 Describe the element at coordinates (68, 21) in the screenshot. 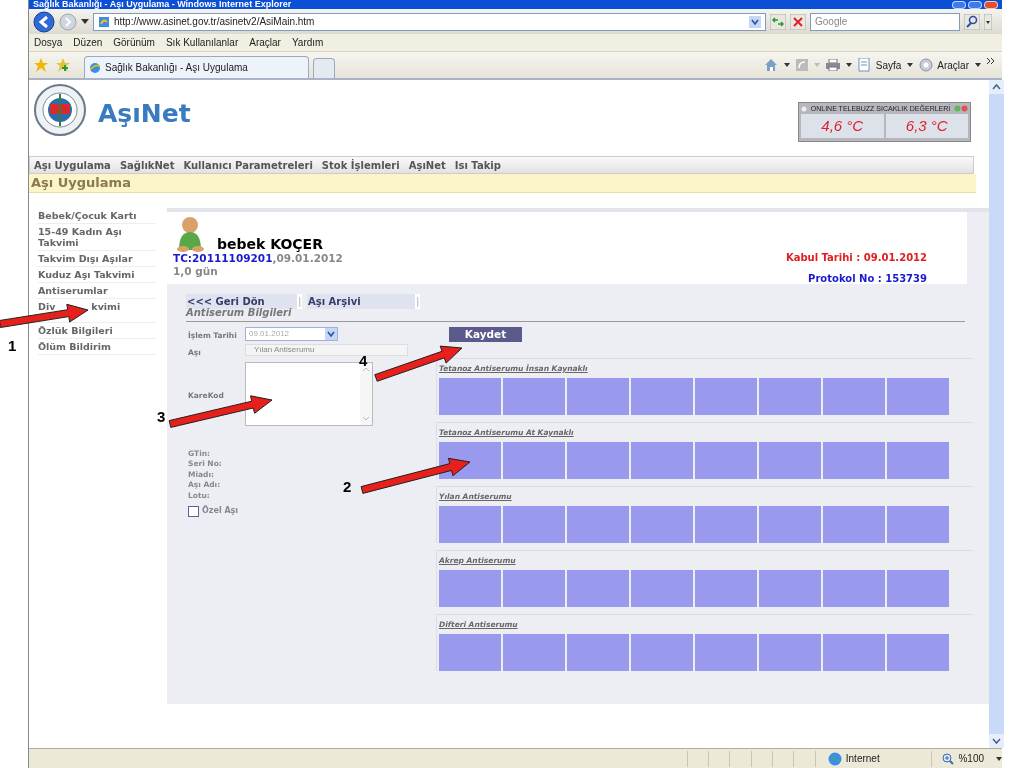

I see `forward-icon` at that location.